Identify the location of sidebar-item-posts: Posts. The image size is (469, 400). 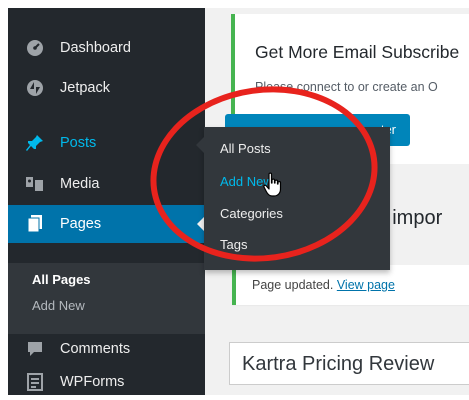
(106, 143).